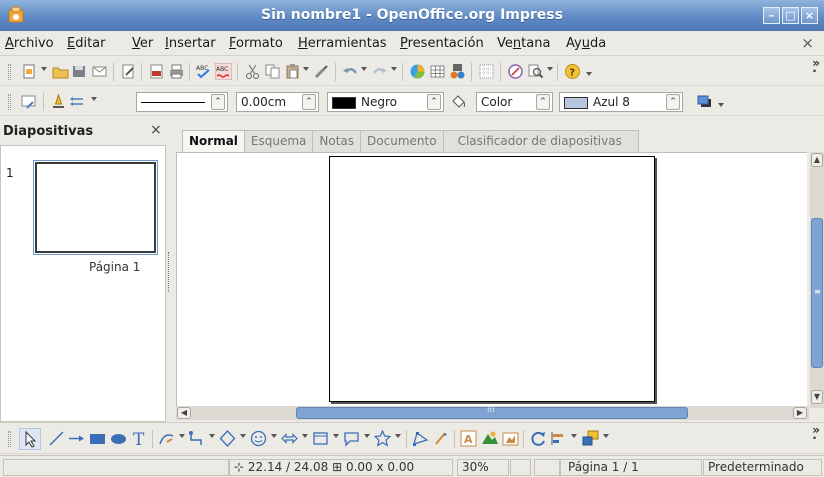 Image resolution: width=824 pixels, height=477 pixels. I want to click on block-arrows-icon, so click(289, 438).